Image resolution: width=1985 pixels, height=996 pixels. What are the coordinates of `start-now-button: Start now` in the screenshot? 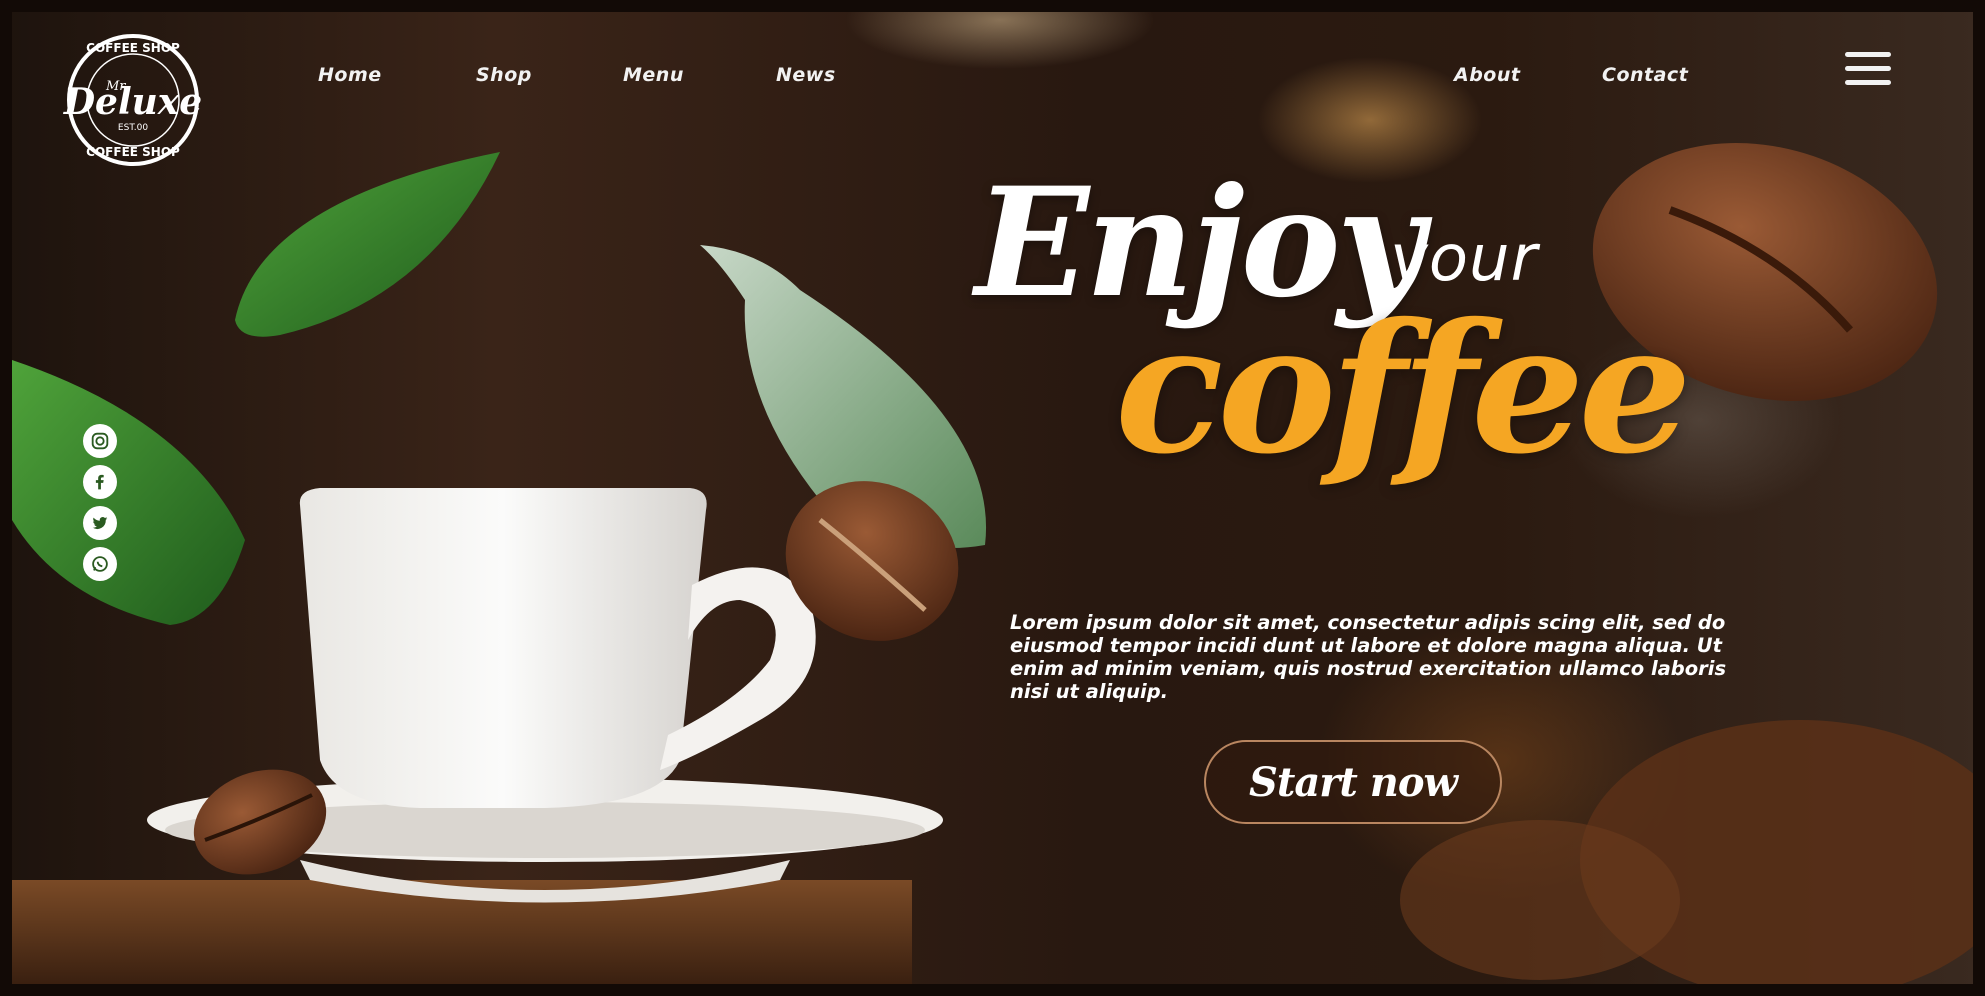 It's located at (1353, 782).